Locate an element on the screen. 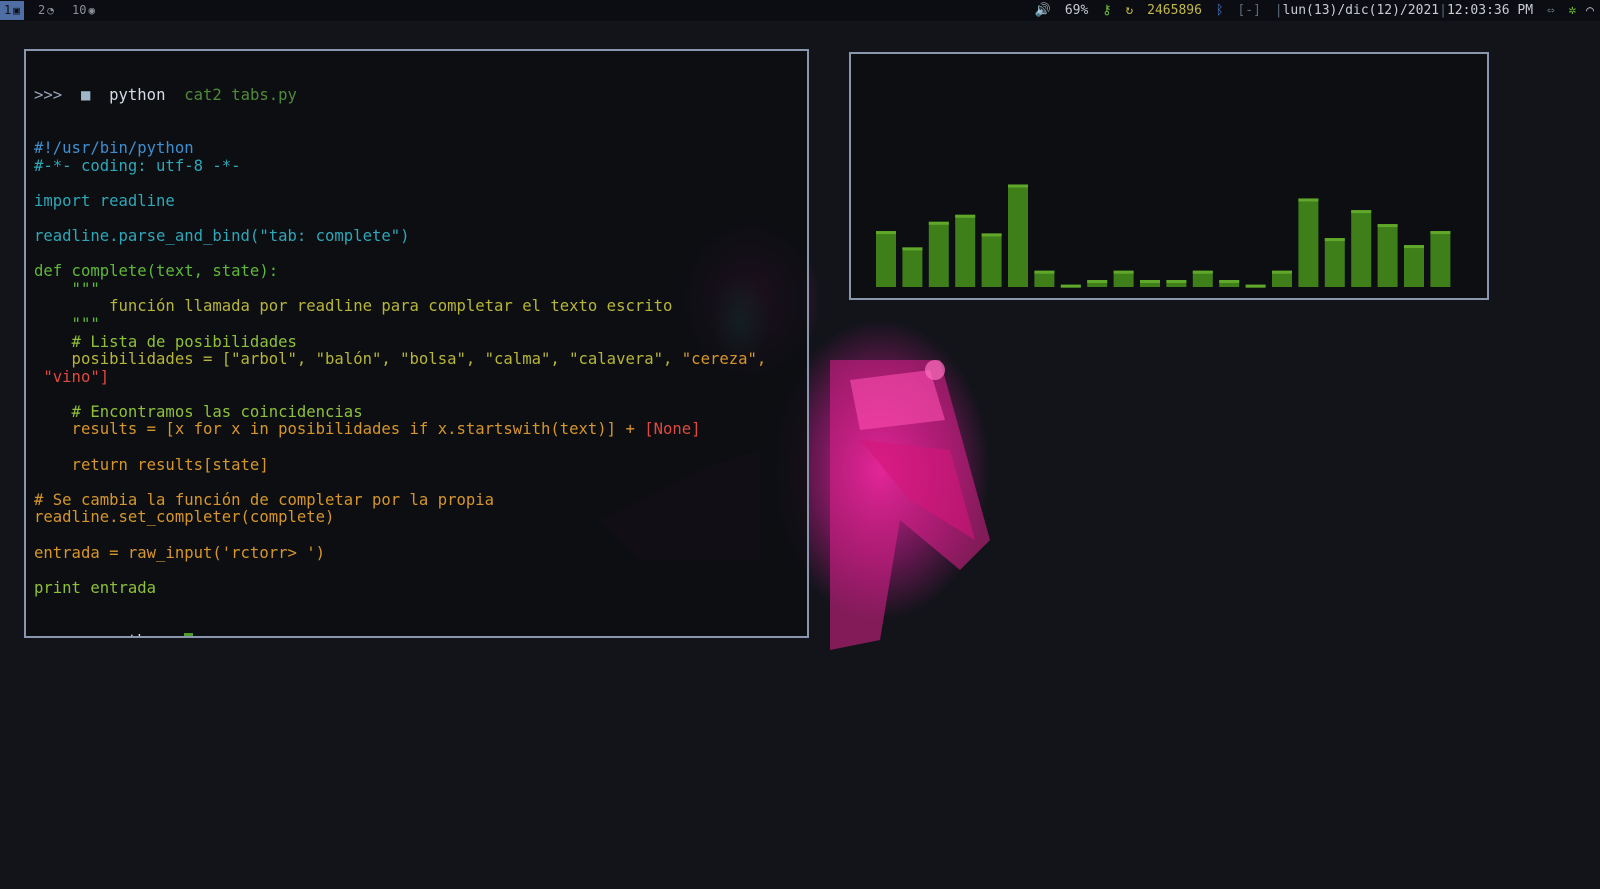 This screenshot has height=889, width=1600. prompt-line: >>> ■ python cat2 tabs.py is located at coordinates (400, 95).